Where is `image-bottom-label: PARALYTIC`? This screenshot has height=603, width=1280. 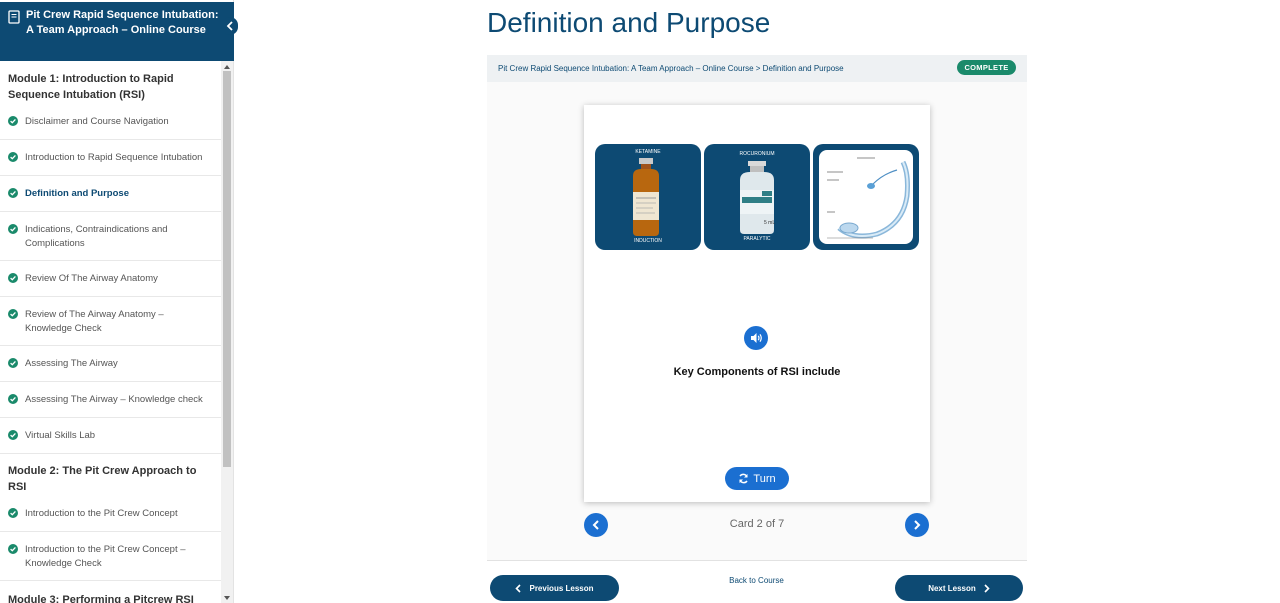
image-bottom-label: PARALYTIC is located at coordinates (757, 239).